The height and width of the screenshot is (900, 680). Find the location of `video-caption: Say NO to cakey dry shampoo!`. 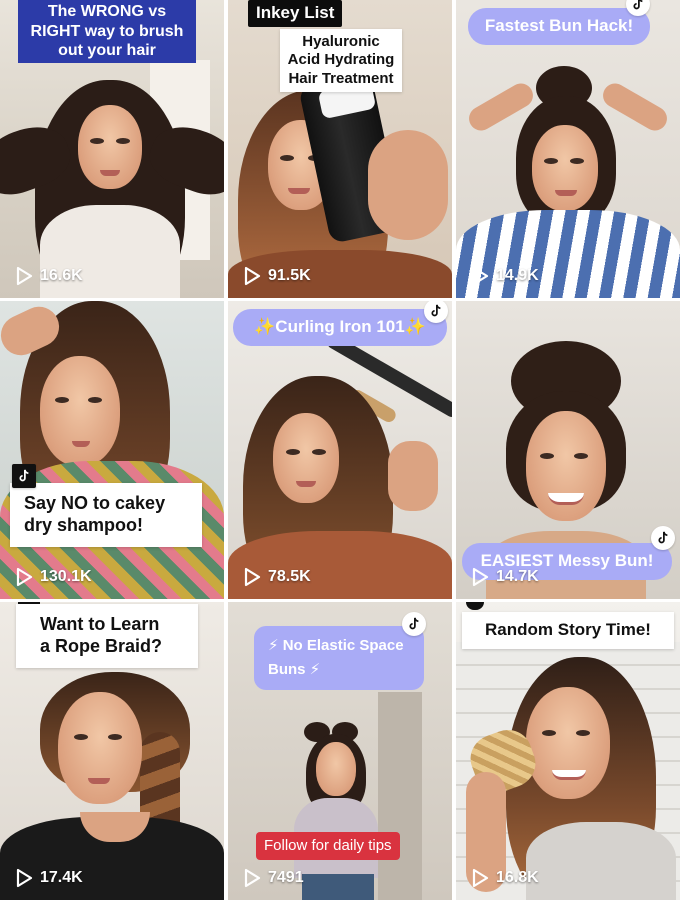

video-caption: Say NO to cakey dry shampoo! is located at coordinates (106, 515).